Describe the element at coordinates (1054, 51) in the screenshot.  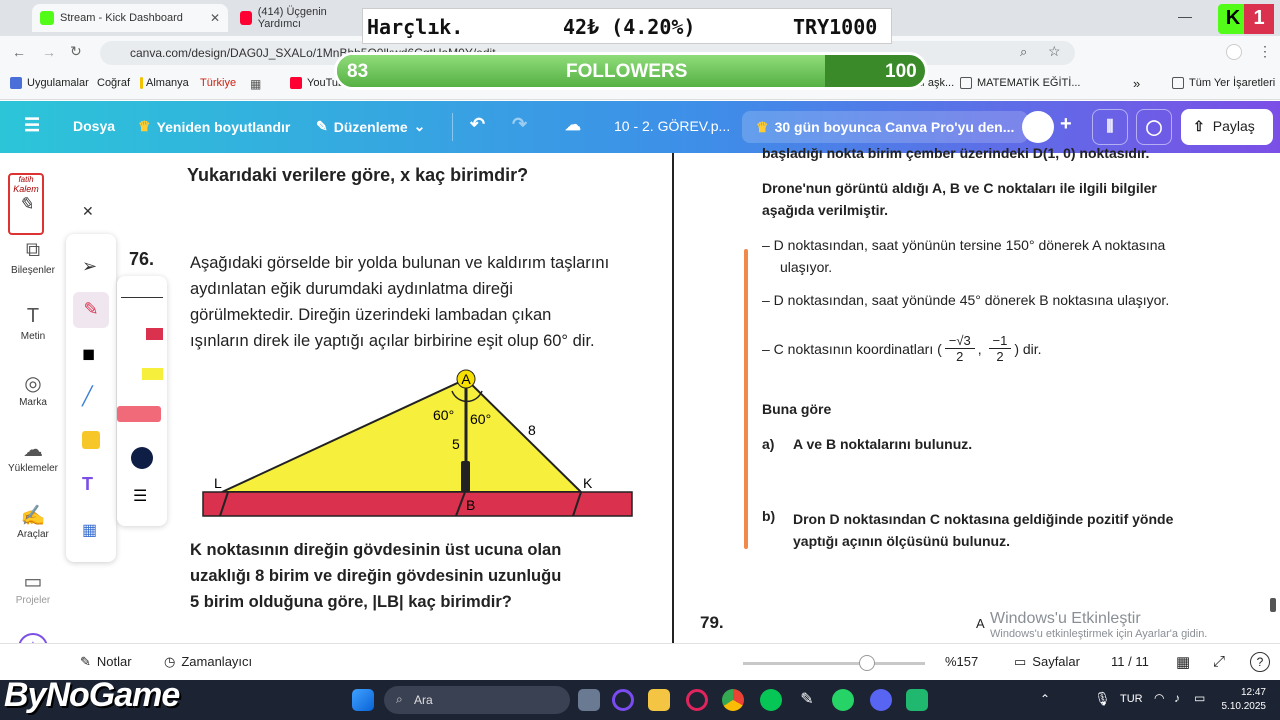
I see `bookmark-star-icon: ☆` at that location.